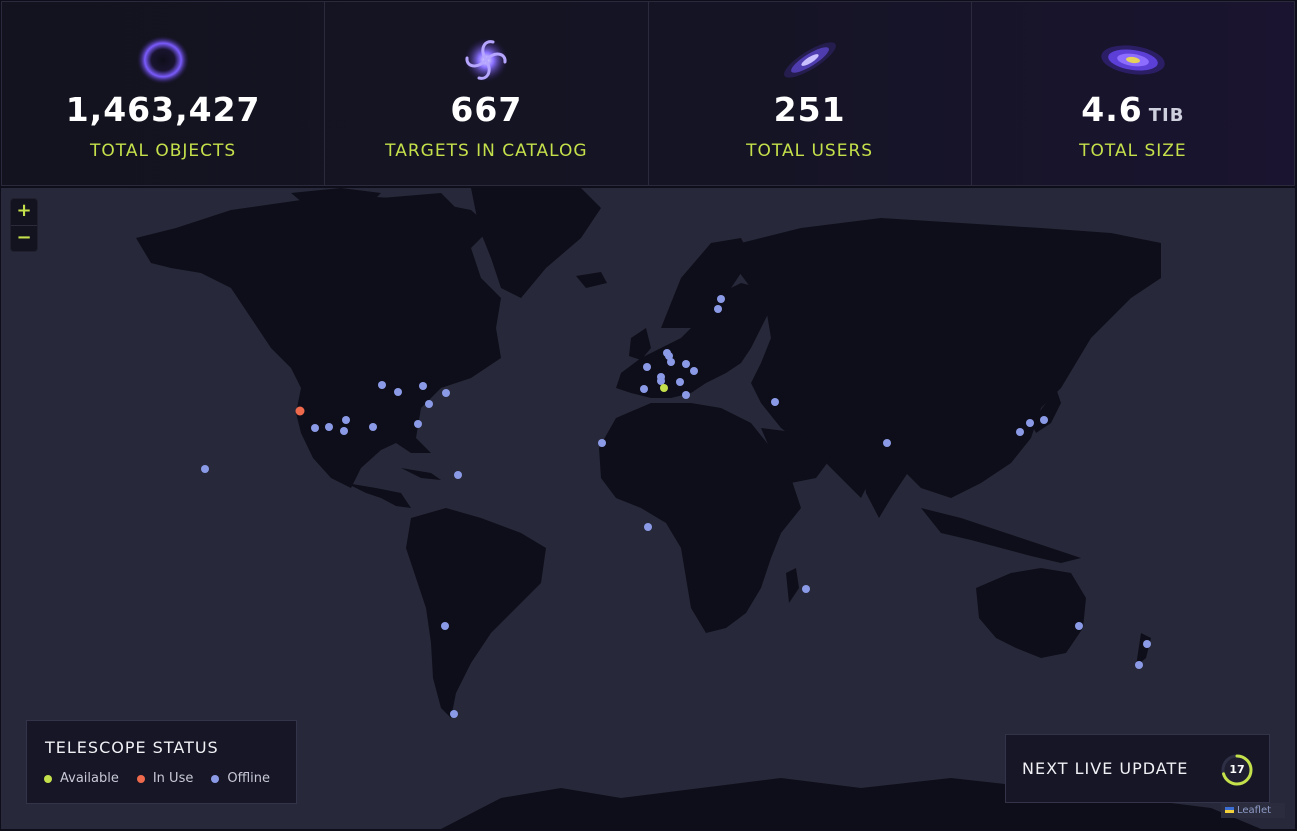  What do you see at coordinates (810, 151) in the screenshot?
I see `stat-label: TOTAL USERS` at bounding box center [810, 151].